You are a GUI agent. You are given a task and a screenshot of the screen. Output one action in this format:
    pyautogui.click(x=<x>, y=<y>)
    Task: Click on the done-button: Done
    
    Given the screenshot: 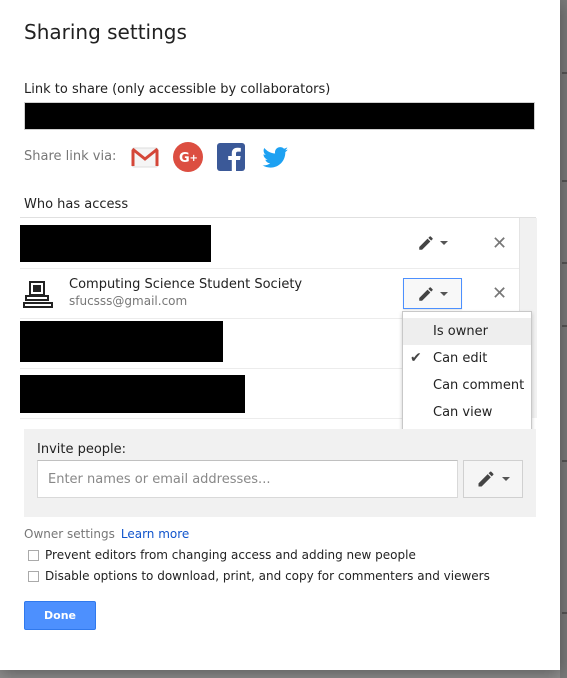 What is the action you would take?
    pyautogui.click(x=60, y=615)
    